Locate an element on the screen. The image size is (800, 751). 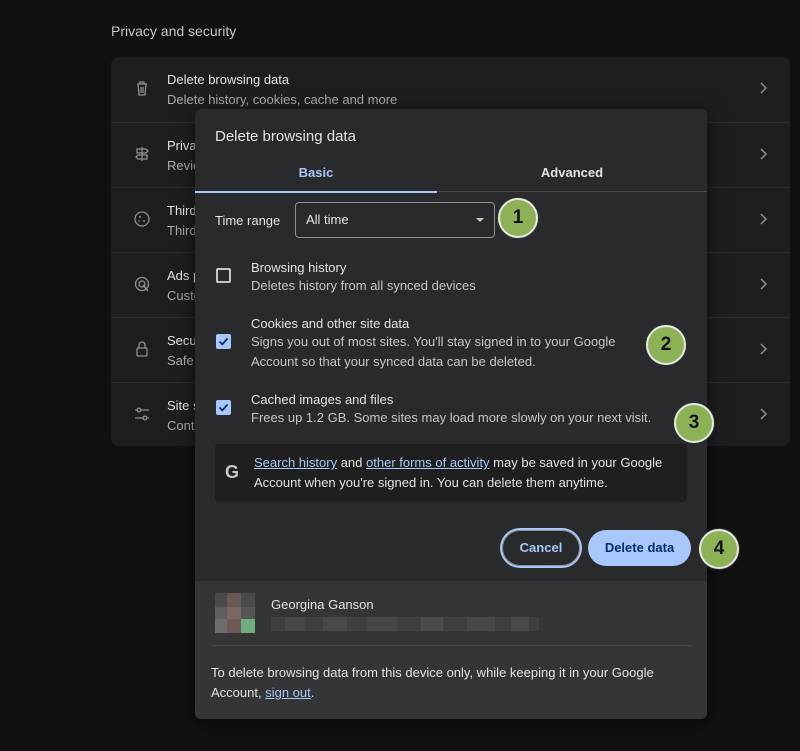
account-divider is located at coordinates (451, 645).